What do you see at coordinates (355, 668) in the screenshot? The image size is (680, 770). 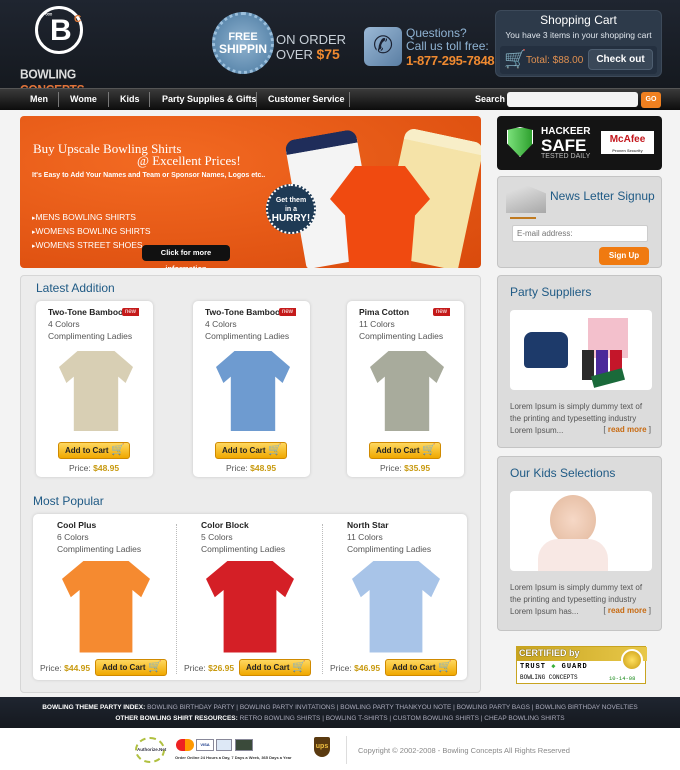 I see `product-price: Price: $46.95` at bounding box center [355, 668].